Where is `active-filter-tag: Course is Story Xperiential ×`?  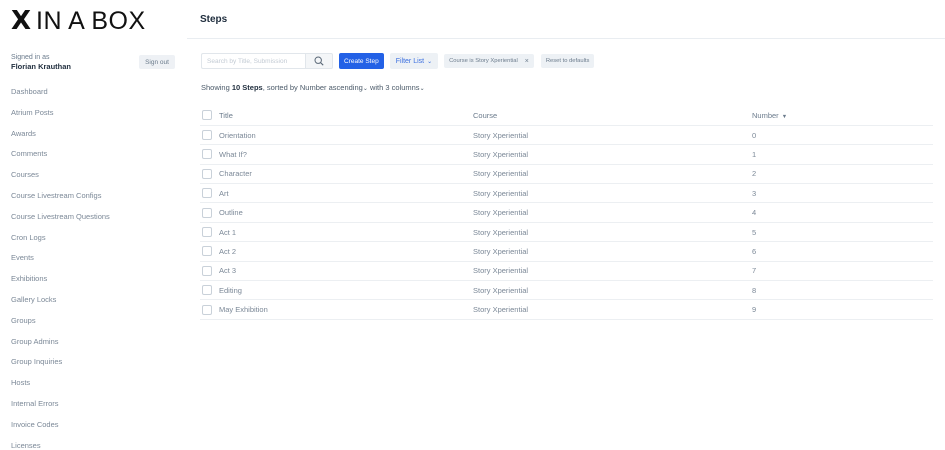
active-filter-tag: Course is Story Xperiential × is located at coordinates (489, 61).